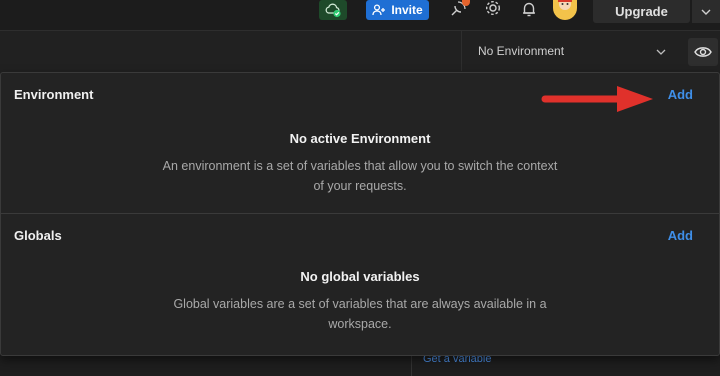  I want to click on add-environment-button: Add, so click(680, 94).